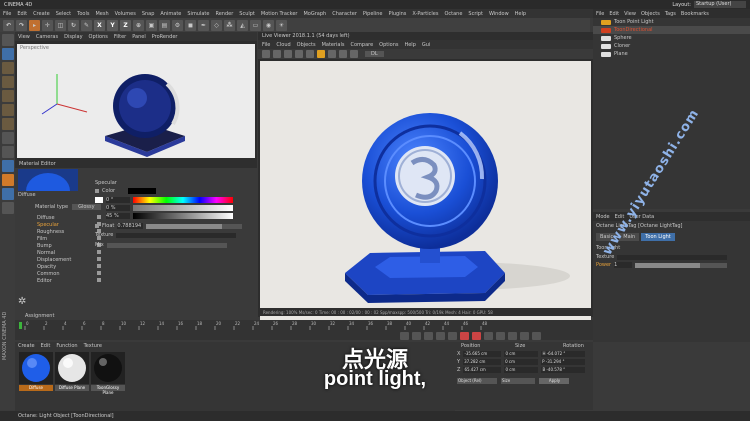  Describe the element at coordinates (22, 14) in the screenshot. I see `menu-edit: Edit` at that location.